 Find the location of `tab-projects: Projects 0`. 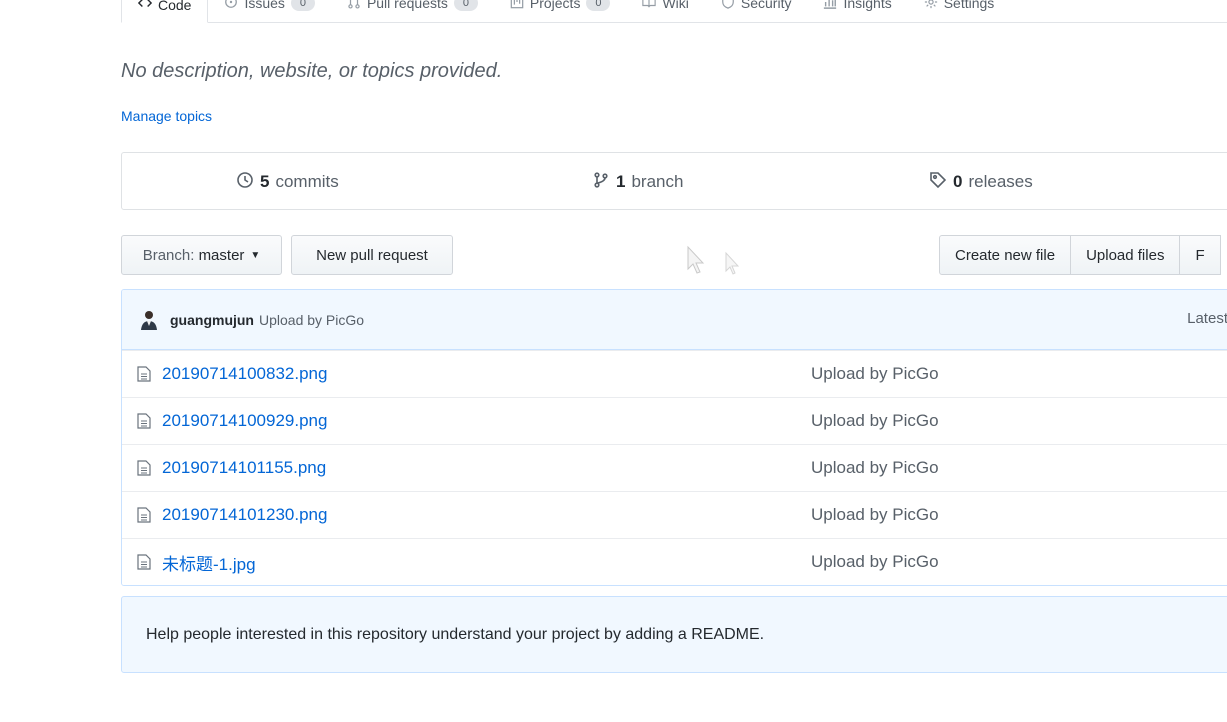

tab-projects: Projects 0 is located at coordinates (560, 11).